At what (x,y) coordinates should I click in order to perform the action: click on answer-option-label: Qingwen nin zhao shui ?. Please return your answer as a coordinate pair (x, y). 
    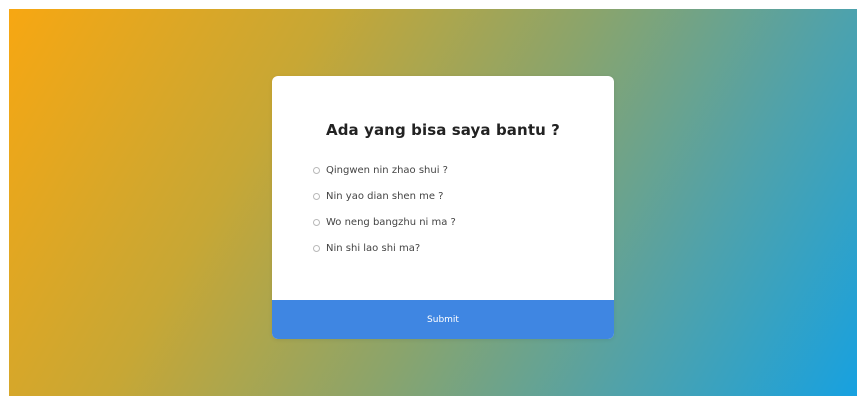
    Looking at the image, I should click on (387, 170).